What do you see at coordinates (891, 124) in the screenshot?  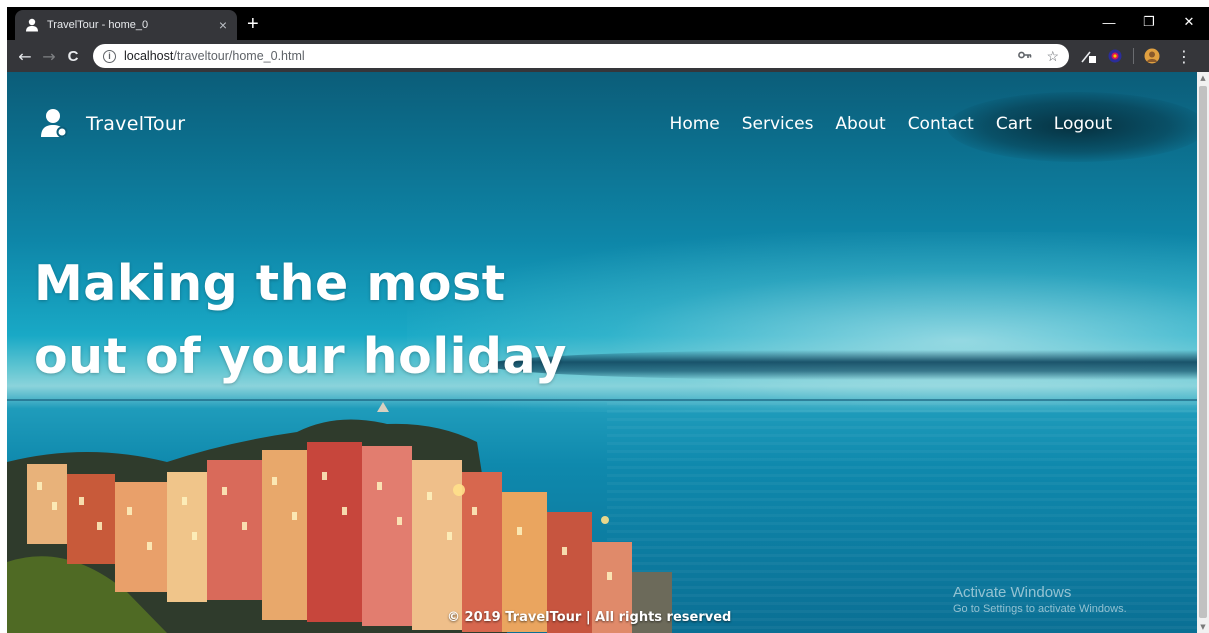 I see `main-nav: Home Services About Contact Cart Logout` at bounding box center [891, 124].